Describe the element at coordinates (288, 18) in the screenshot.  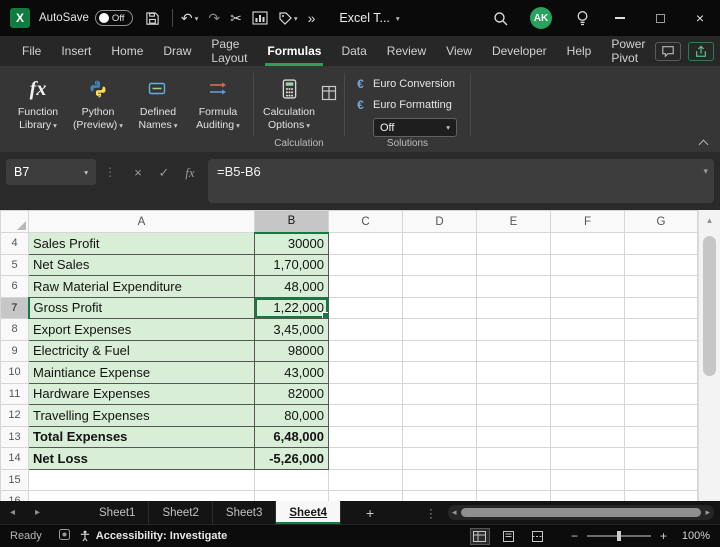
I see `sensitivity-button: ▾` at that location.